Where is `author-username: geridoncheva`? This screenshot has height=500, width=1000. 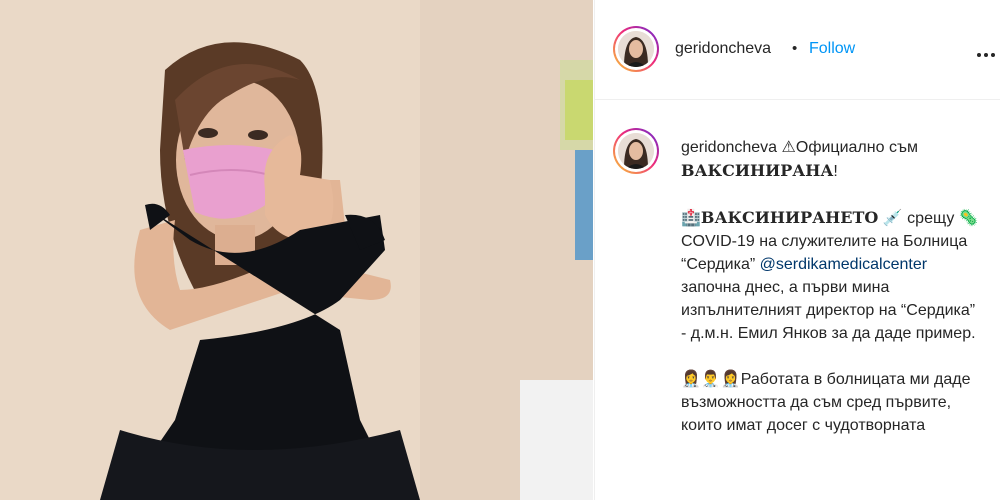 author-username: geridoncheva is located at coordinates (723, 49).